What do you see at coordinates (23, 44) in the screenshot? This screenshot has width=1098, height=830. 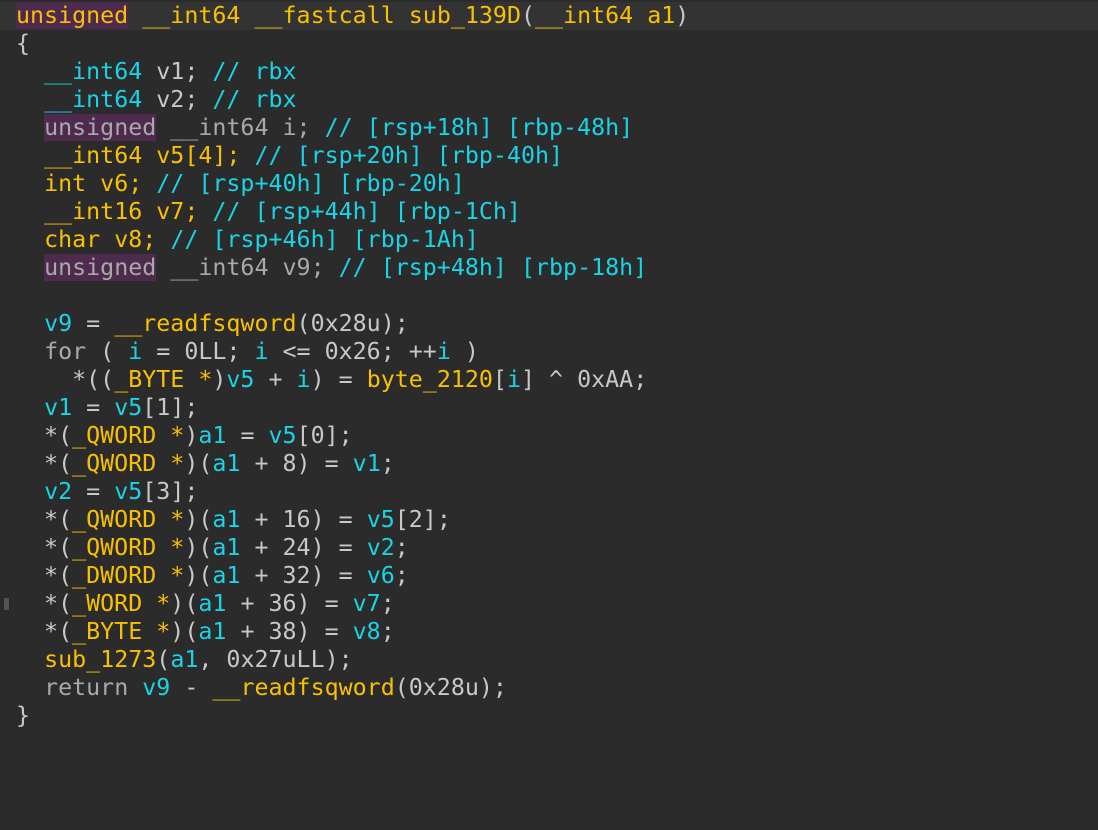 I see `code-line: {` at bounding box center [23, 44].